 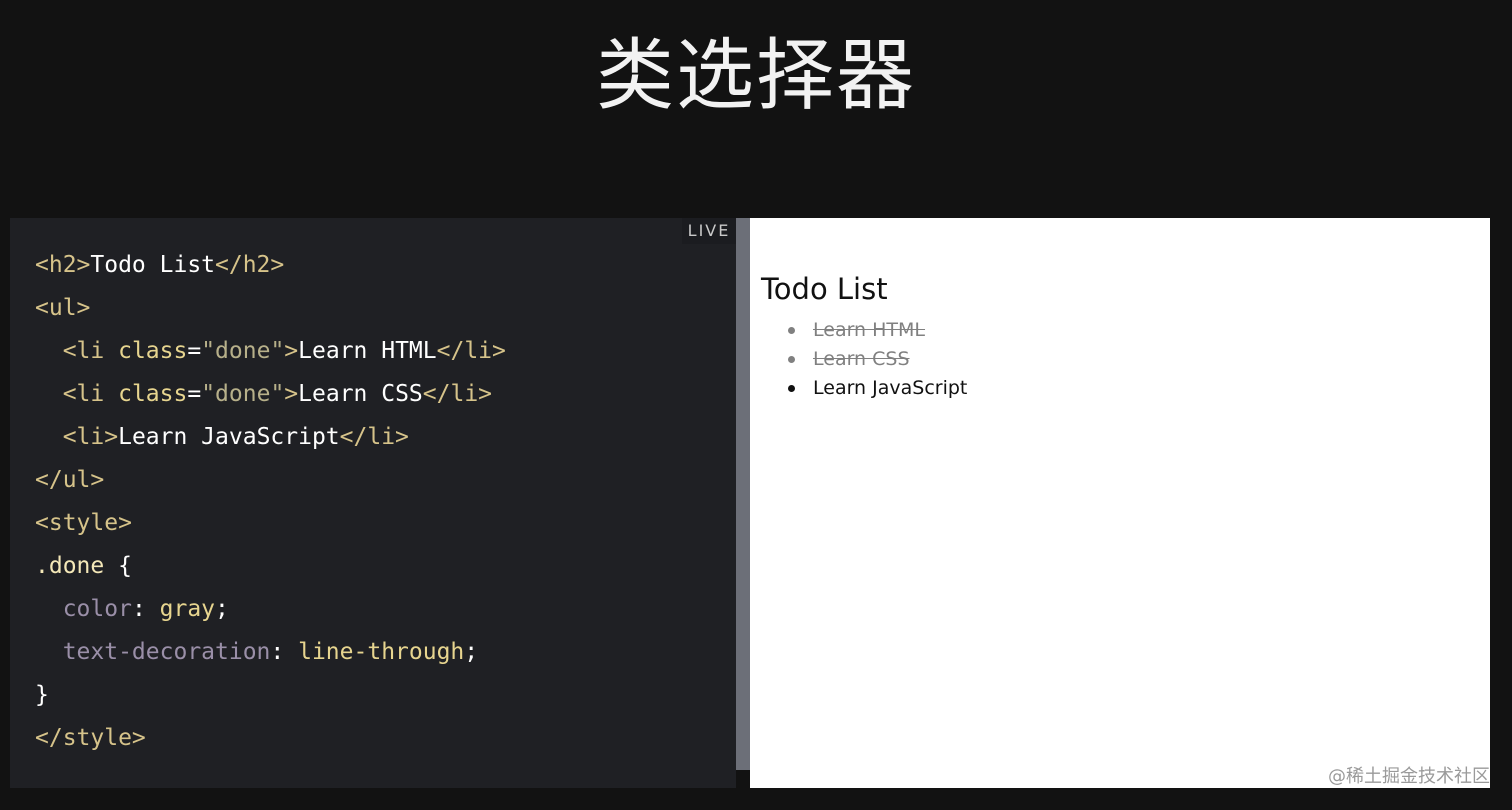 What do you see at coordinates (755, 76) in the screenshot?
I see `slide-title: 类选择器` at bounding box center [755, 76].